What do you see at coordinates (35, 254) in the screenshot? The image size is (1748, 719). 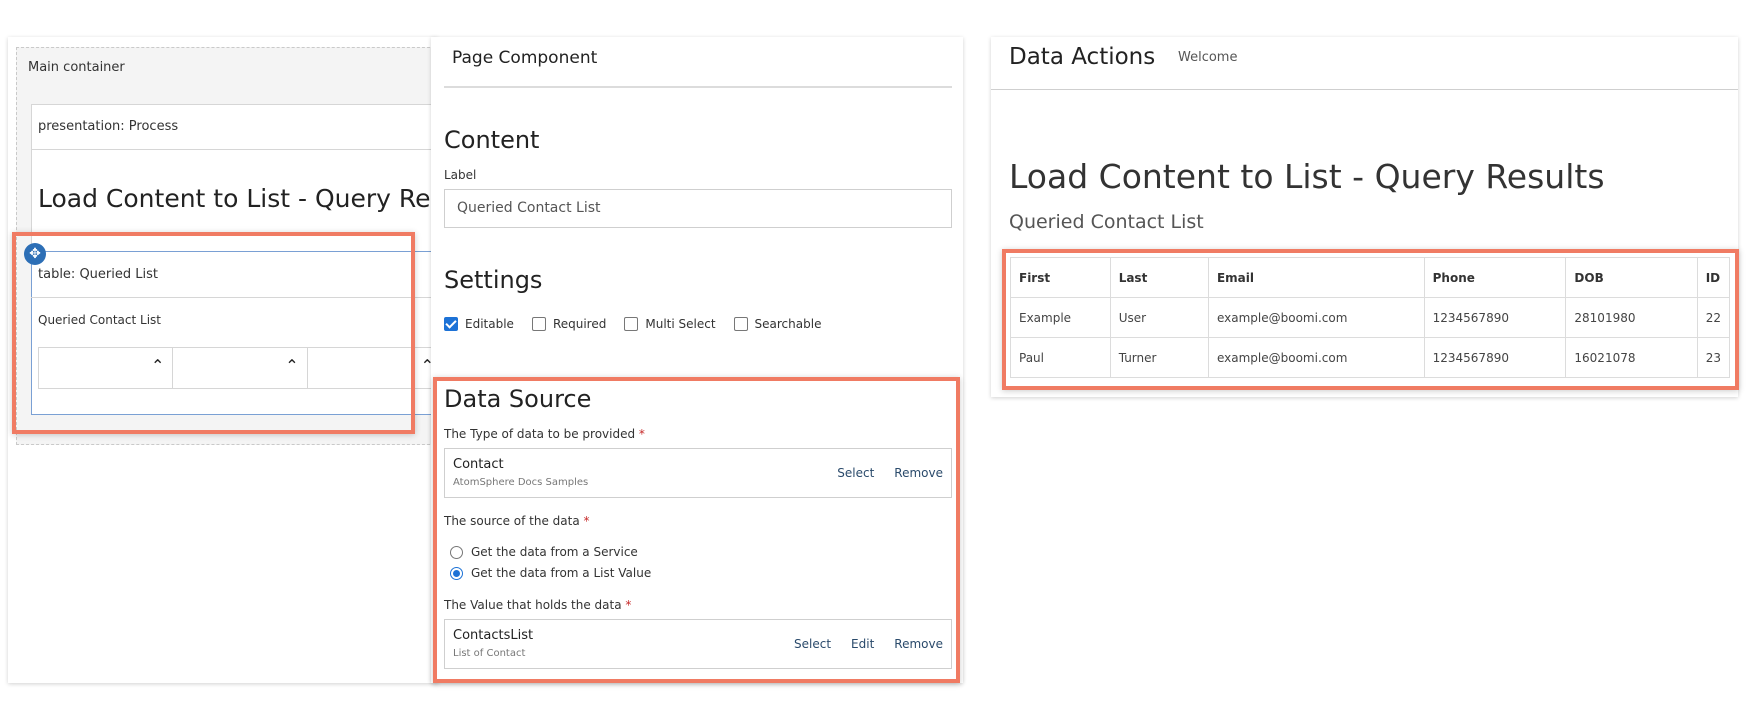 I see `move-icon: ✥` at bounding box center [35, 254].